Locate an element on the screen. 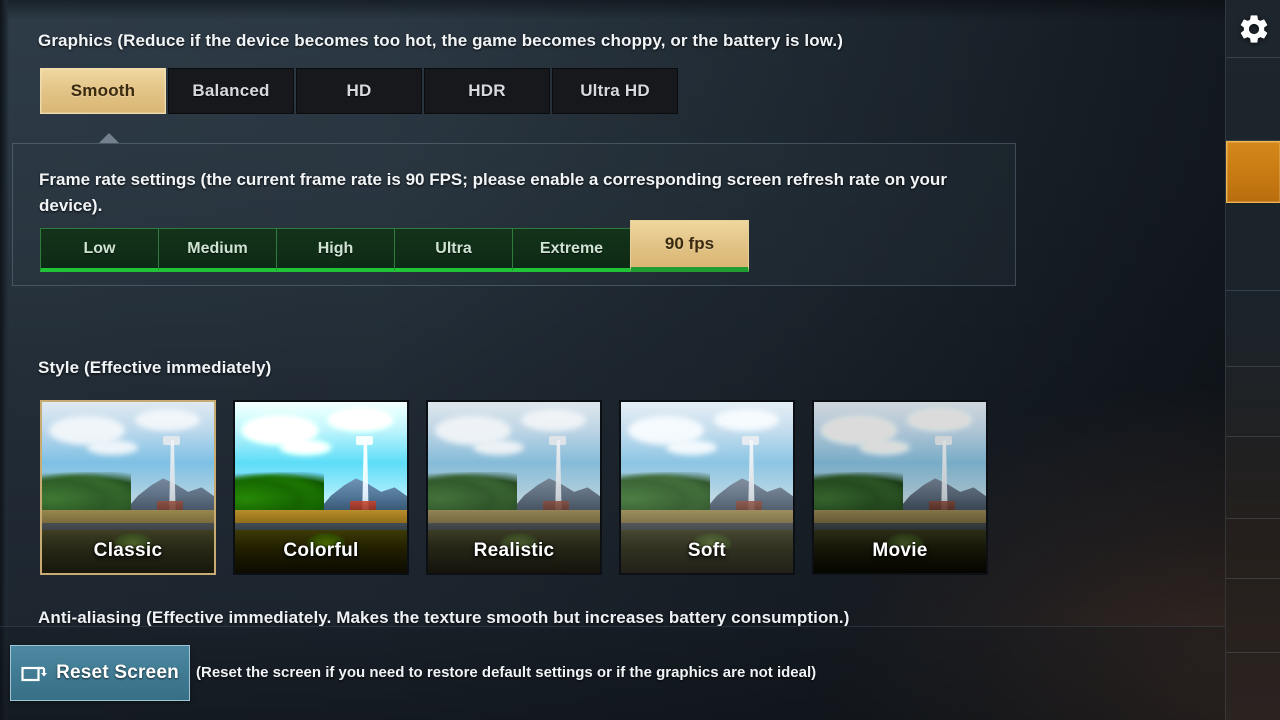 Image resolution: width=1280 pixels, height=720 pixels. framerate-option-medium: Medium is located at coordinates (217, 250).